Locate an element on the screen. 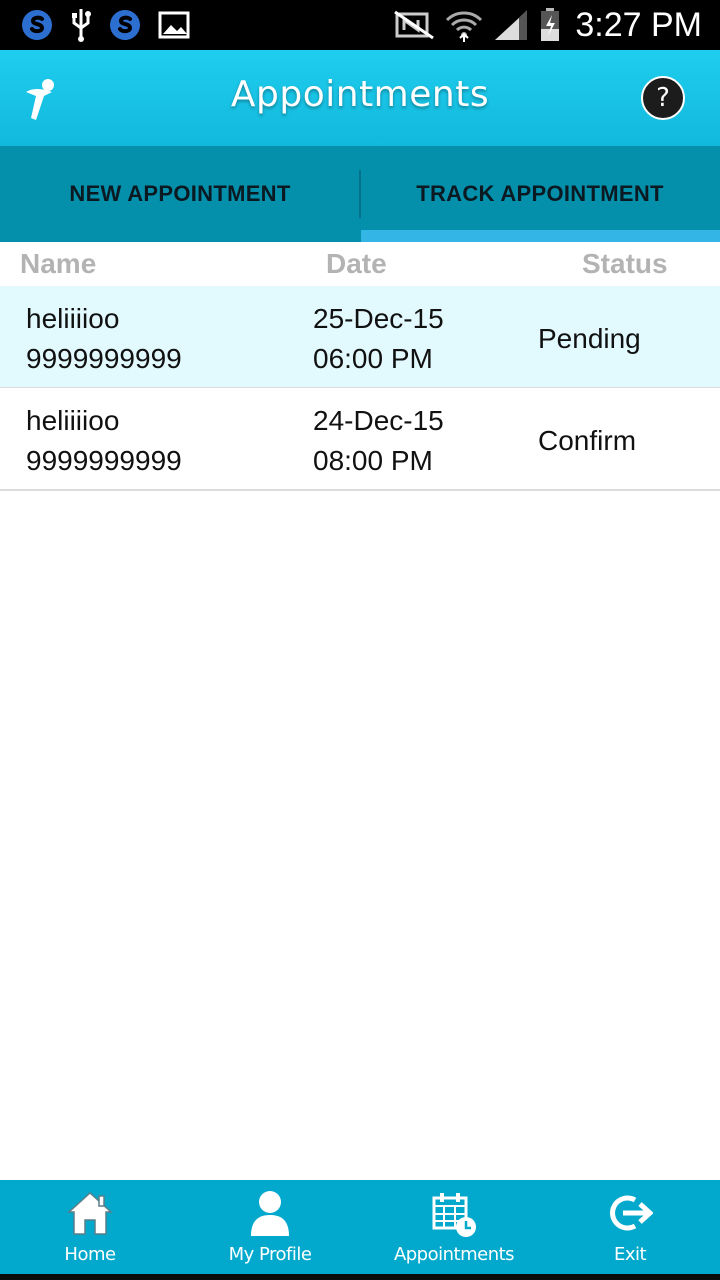  nav-home: Home is located at coordinates (90, 1227).